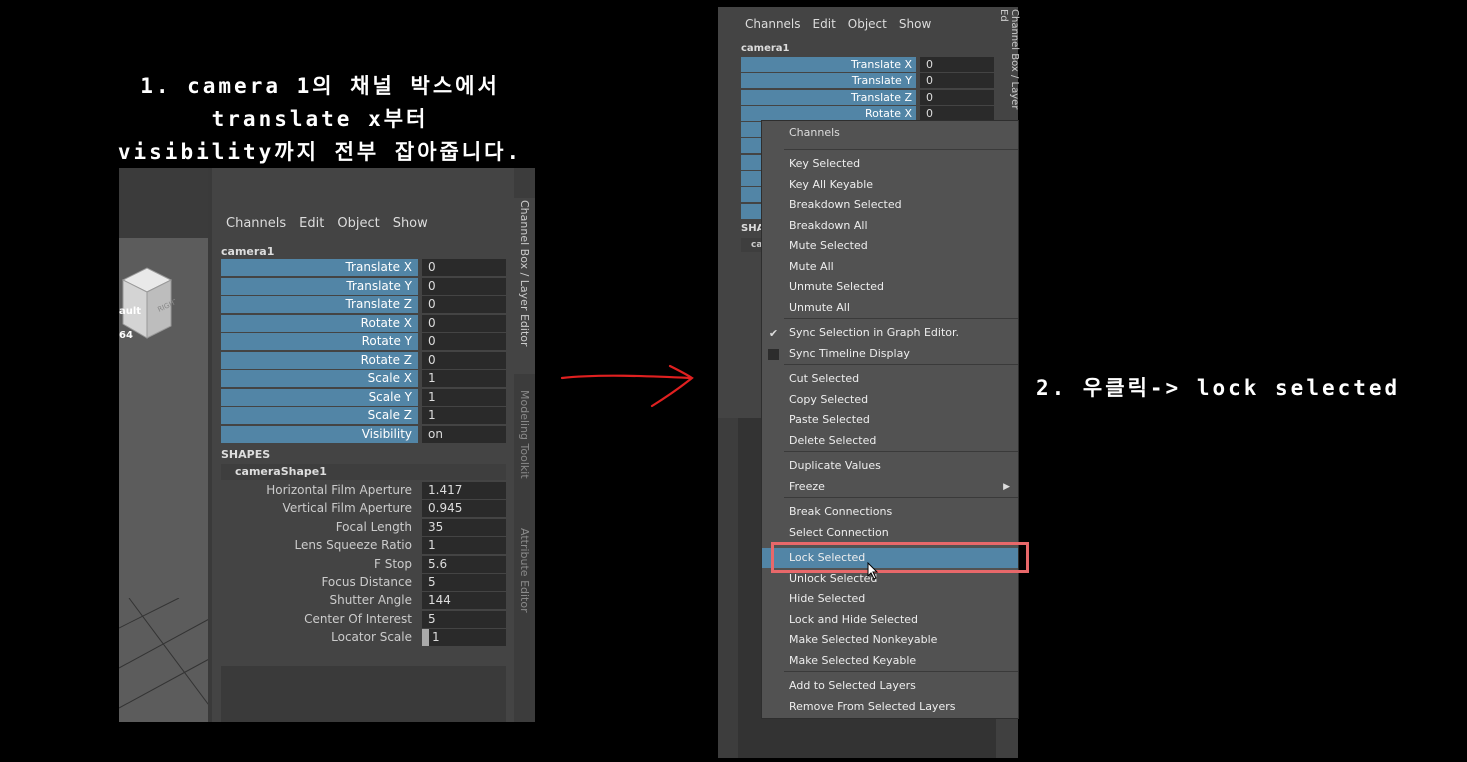 The image size is (1467, 762). I want to click on channel-row-scale-y: Scale Y1, so click(363, 397).